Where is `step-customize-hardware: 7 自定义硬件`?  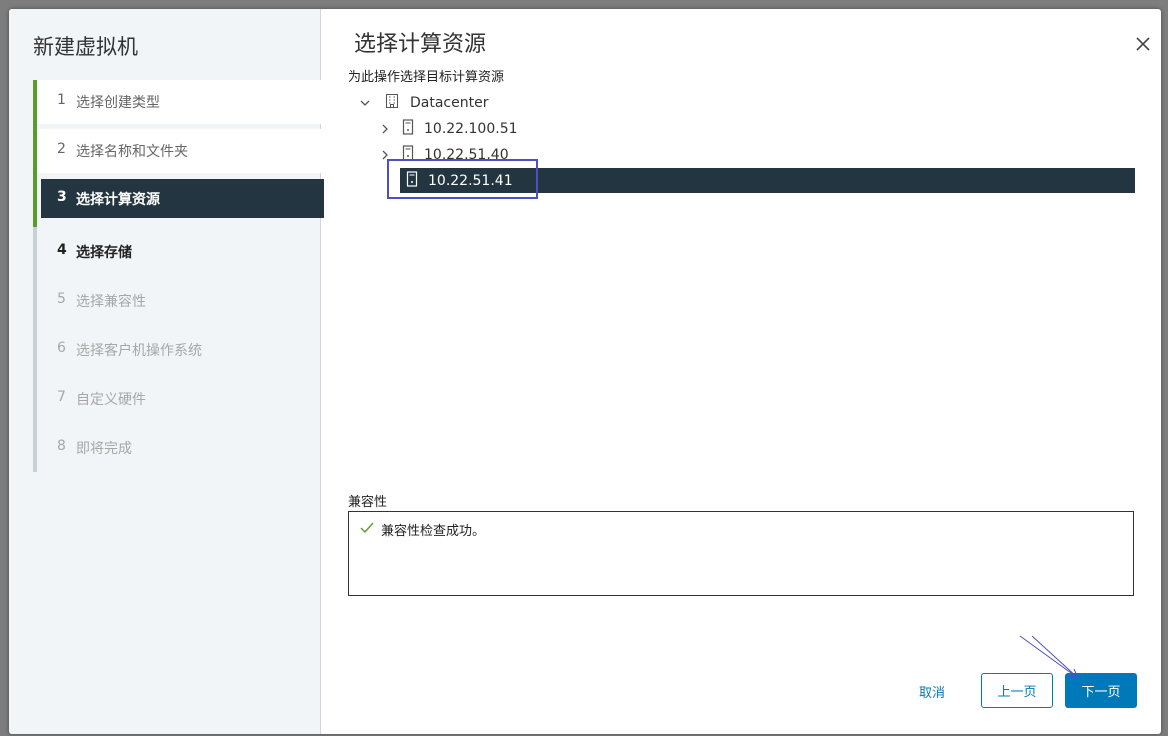 step-customize-hardware: 7 自定义硬件 is located at coordinates (180, 398).